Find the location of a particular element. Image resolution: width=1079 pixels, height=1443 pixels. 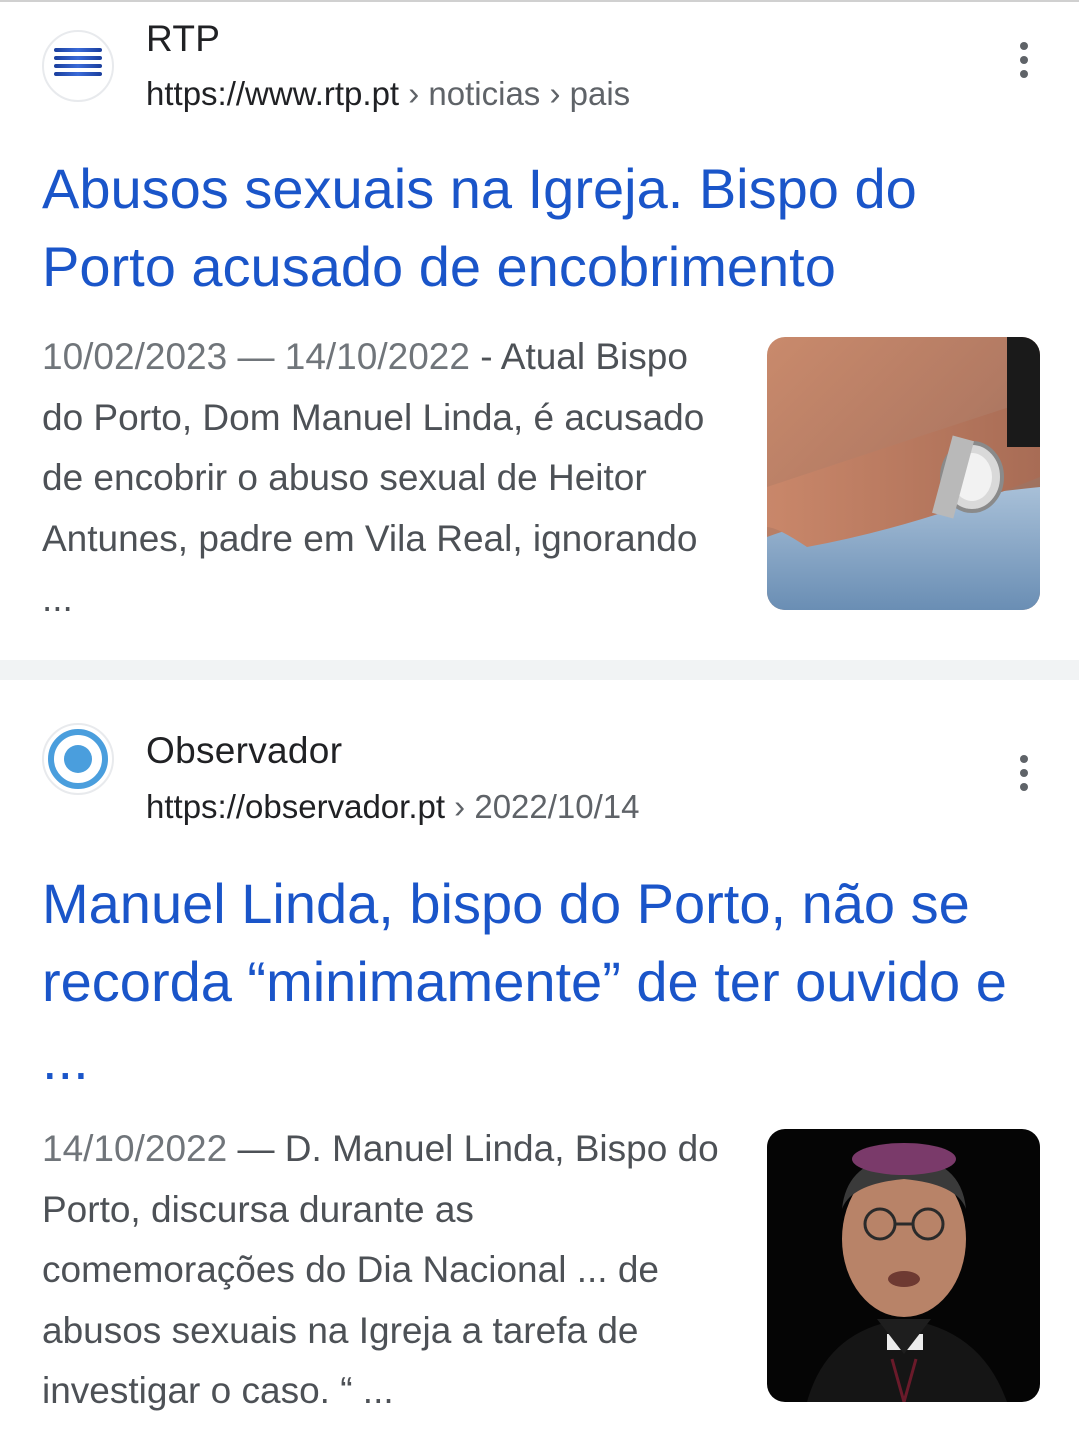

url-breadcrumb: › 2022/10/14 is located at coordinates (542, 806).